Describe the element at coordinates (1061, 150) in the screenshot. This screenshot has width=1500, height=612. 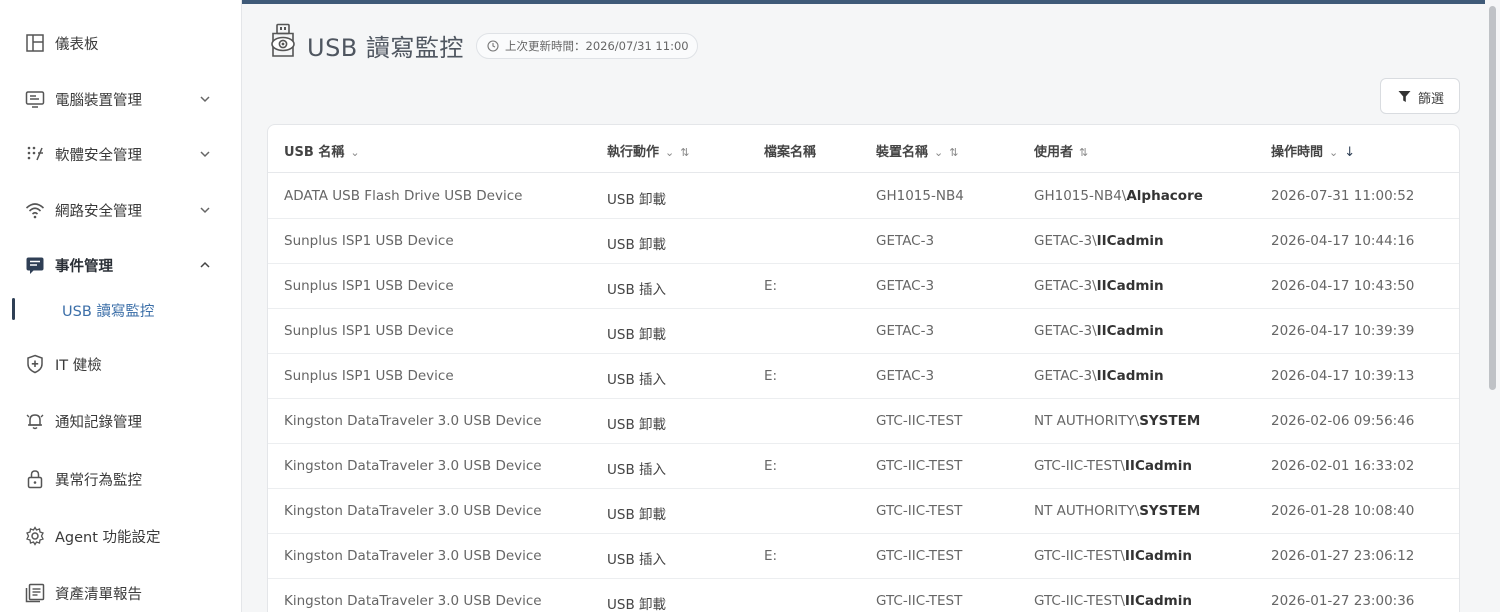
I see `column-header-user: 使用者 ⇅` at that location.